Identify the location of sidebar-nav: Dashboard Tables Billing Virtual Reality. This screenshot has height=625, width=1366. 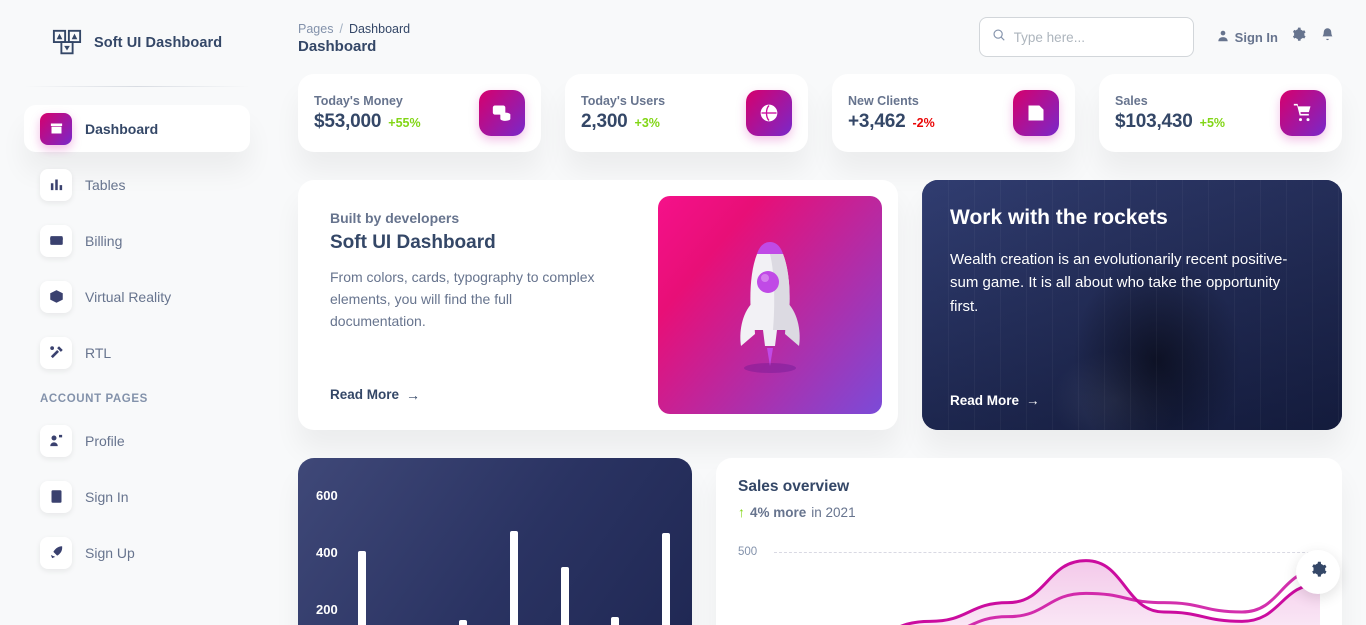
(137, 340).